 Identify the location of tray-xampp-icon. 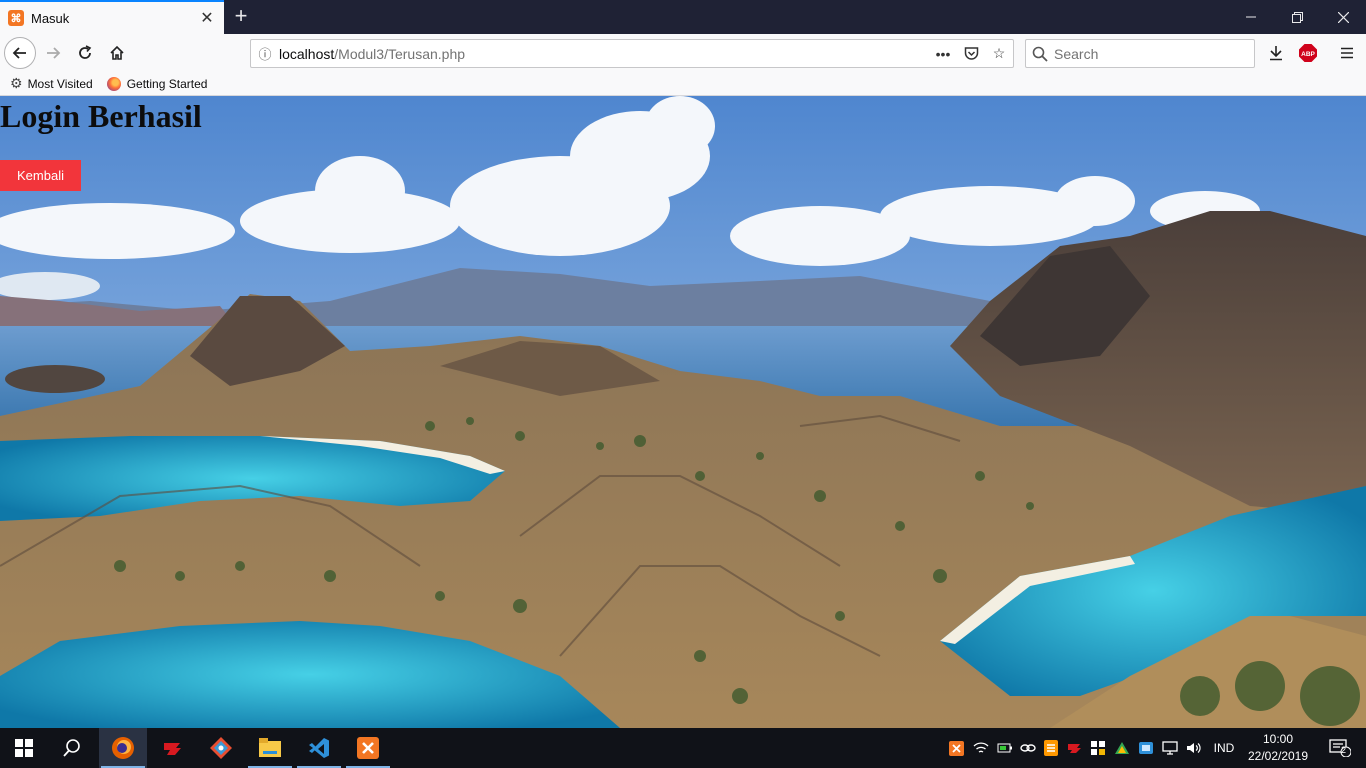
(956, 748).